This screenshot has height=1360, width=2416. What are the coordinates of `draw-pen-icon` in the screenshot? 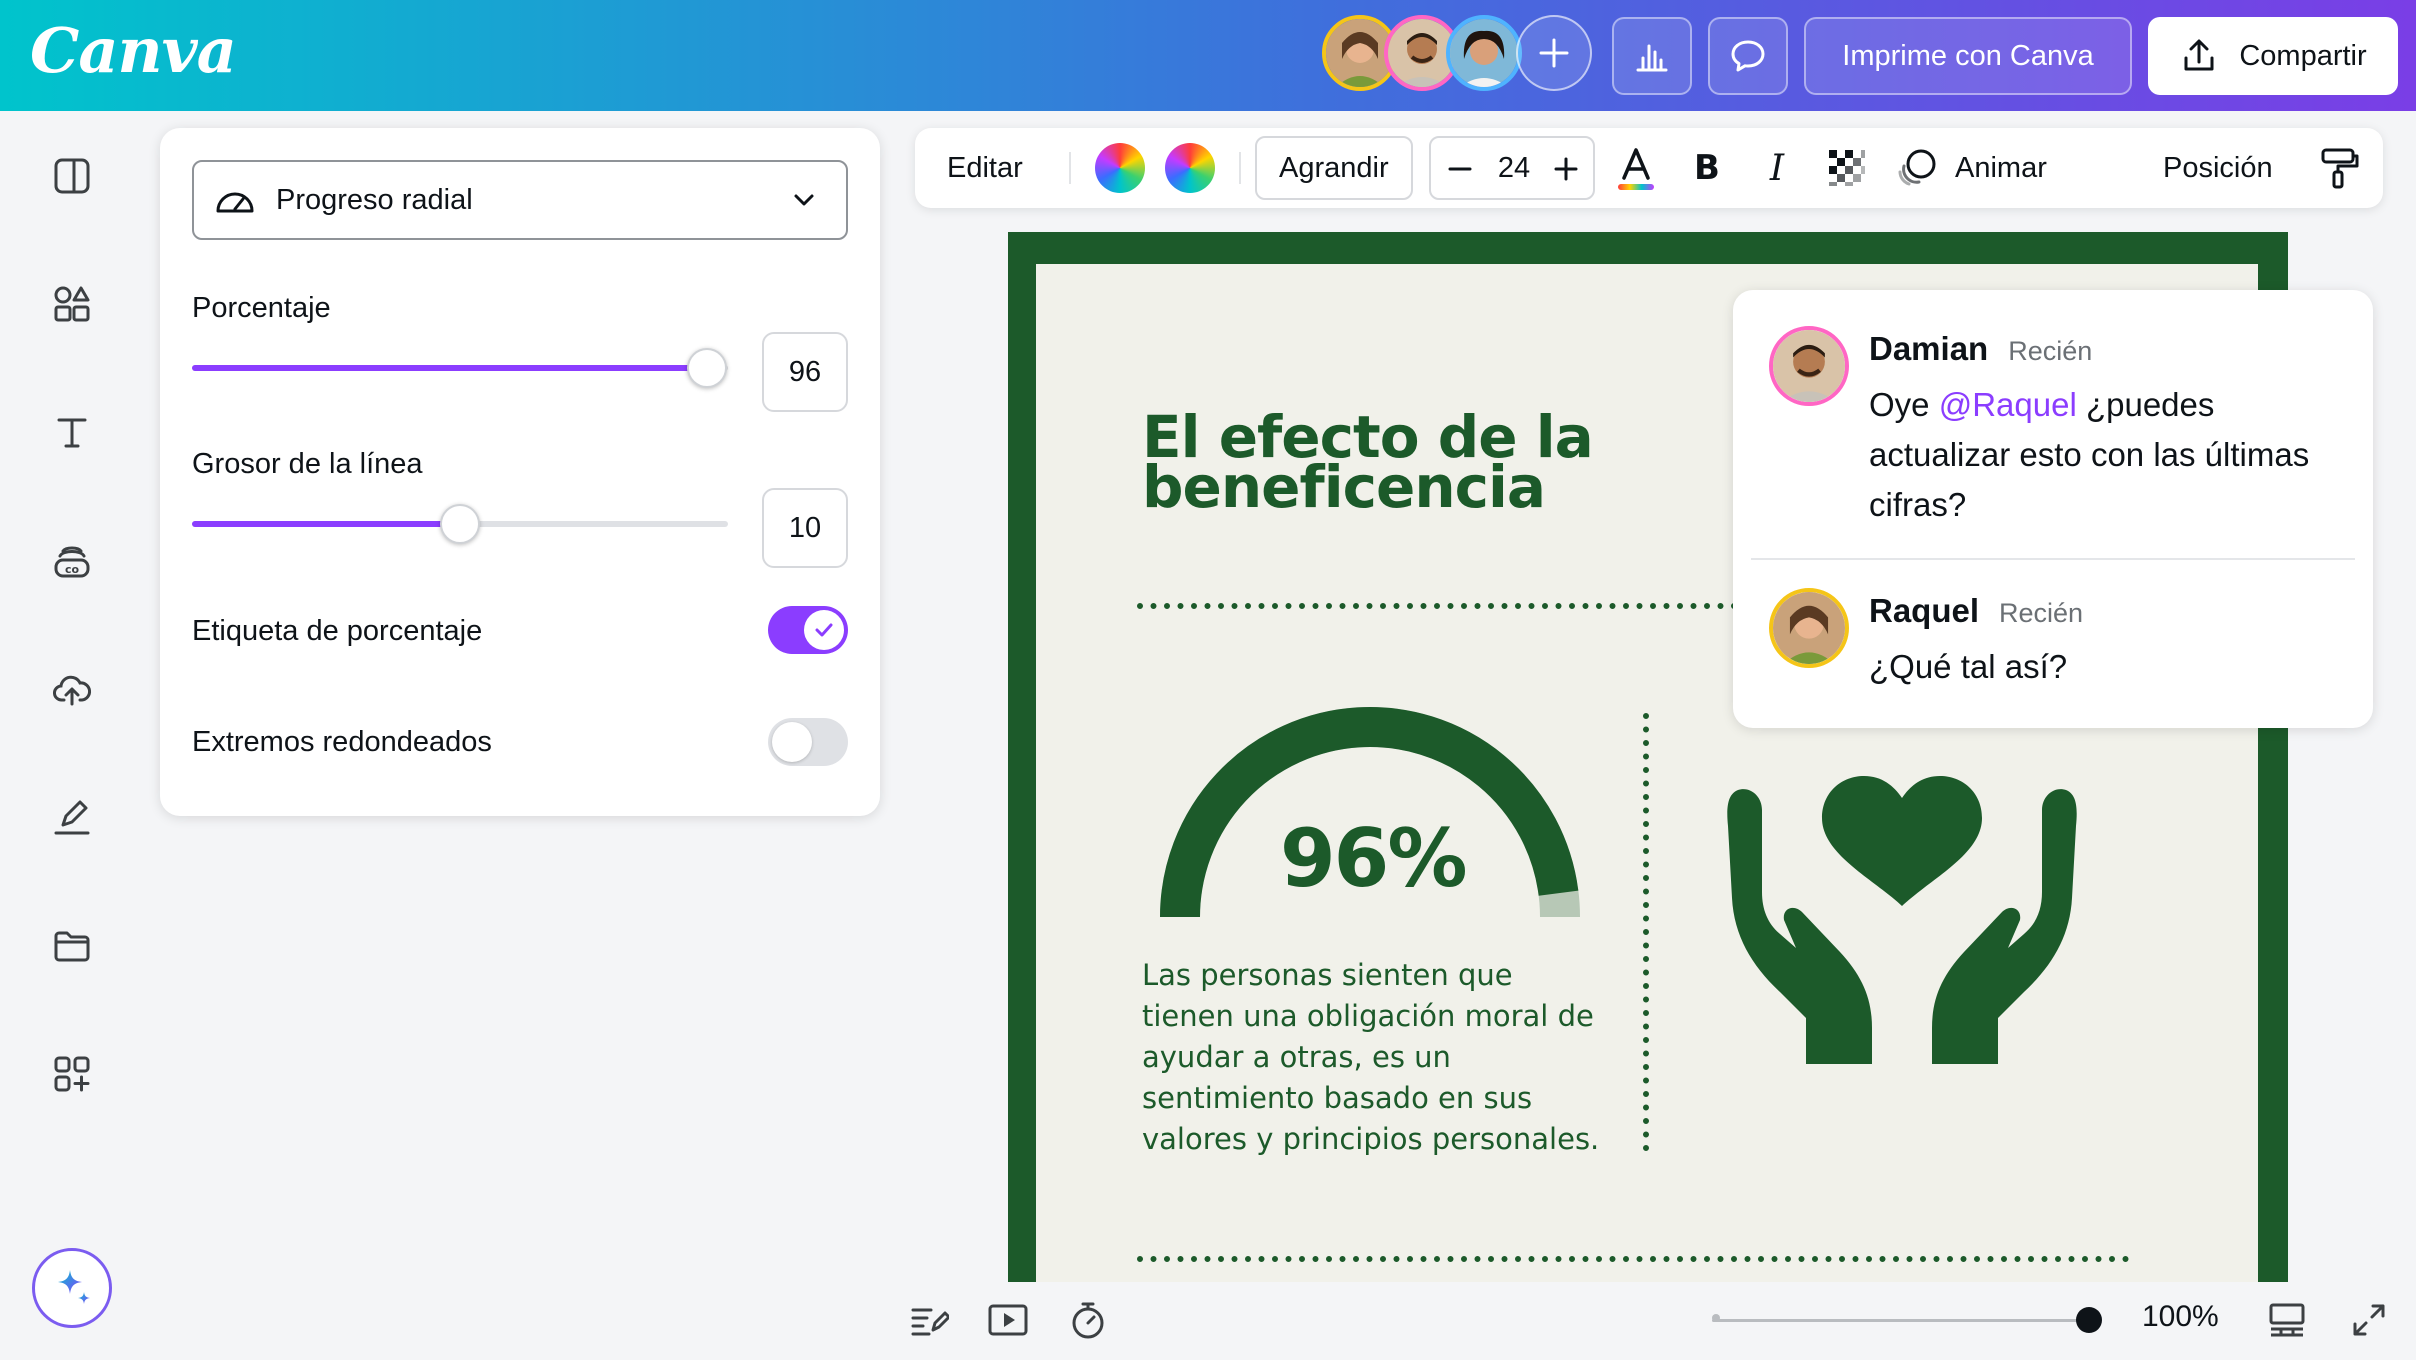 It's located at (72, 817).